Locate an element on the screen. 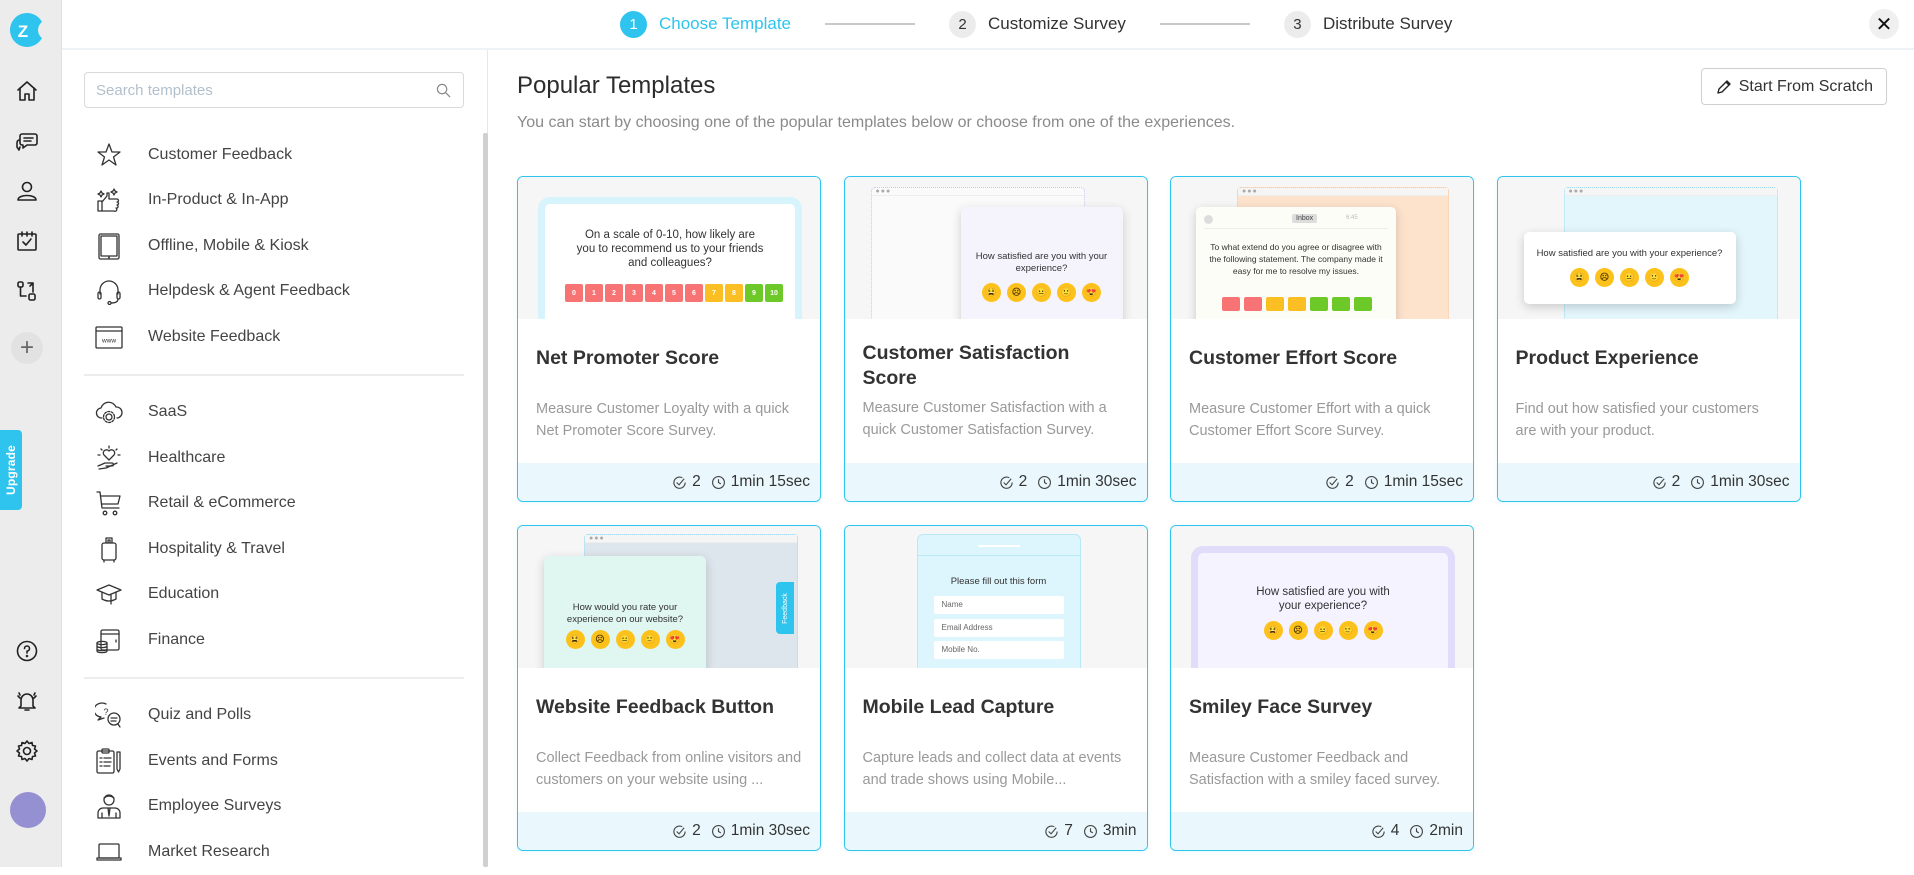 Image resolution: width=1914 pixels, height=875 pixels. form-field-email: Email Address is located at coordinates (998, 628).